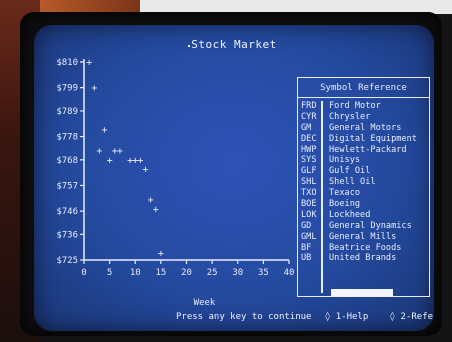 Image resolution: width=452 pixels, height=342 pixels. Describe the element at coordinates (67, 186) in the screenshot. I see `y-tick-label: $757` at that location.